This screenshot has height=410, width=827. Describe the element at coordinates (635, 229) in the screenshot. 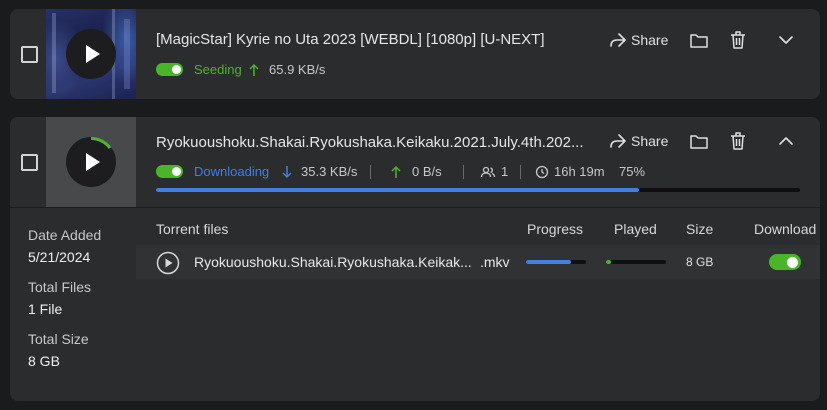

I see `column-header-played: Played` at that location.